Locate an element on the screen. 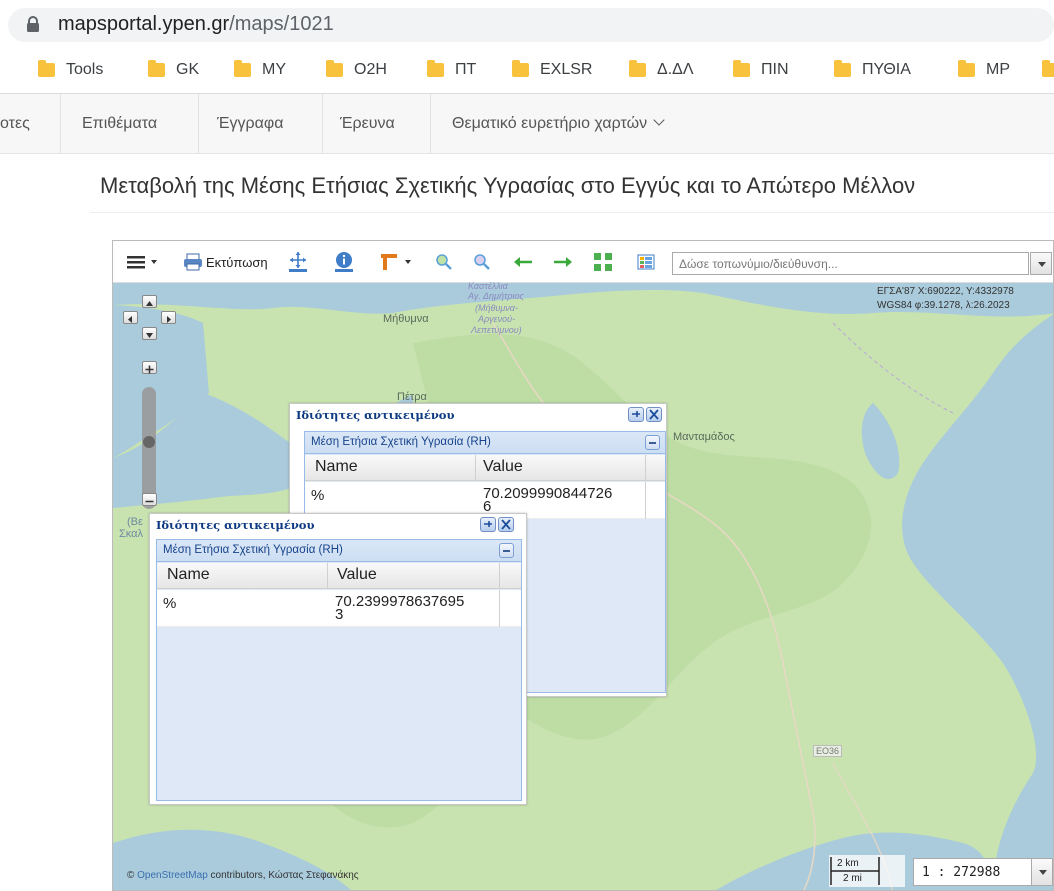 This screenshot has height=891, width=1054. pan-left-button is located at coordinates (130, 317).